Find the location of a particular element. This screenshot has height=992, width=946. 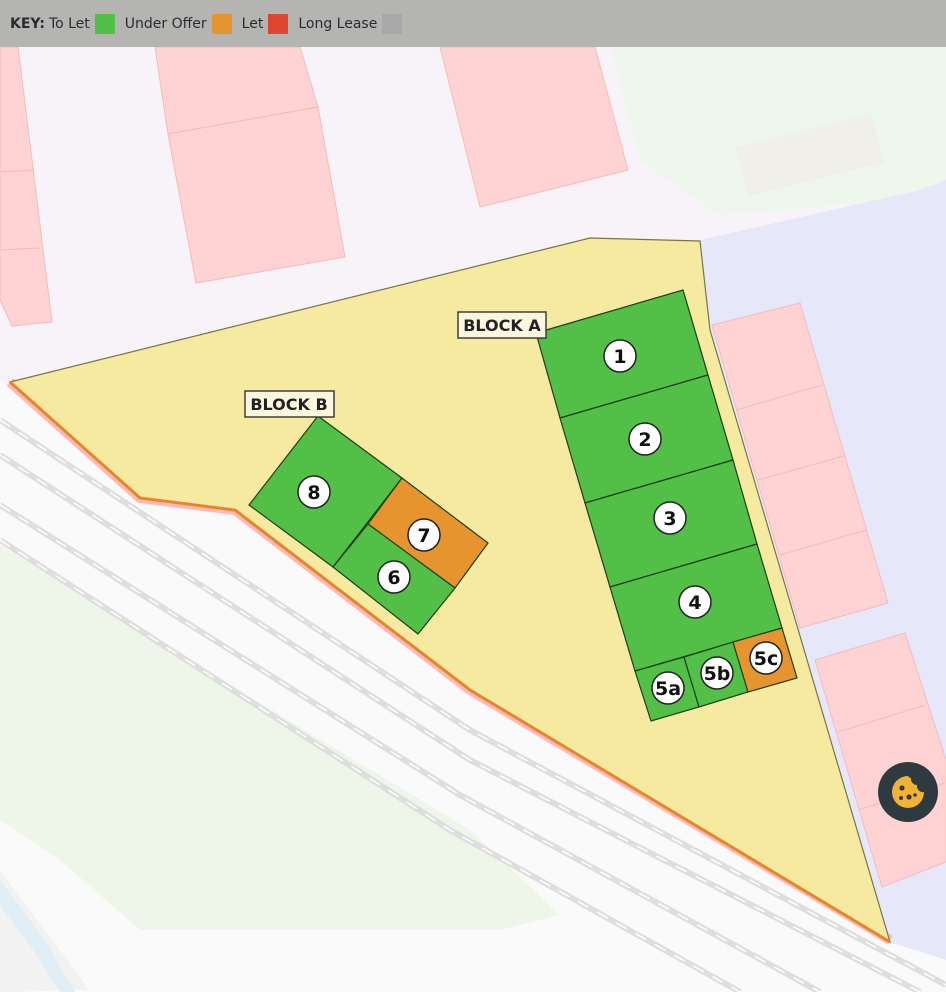

unit-1-number: 1 is located at coordinates (619, 357).